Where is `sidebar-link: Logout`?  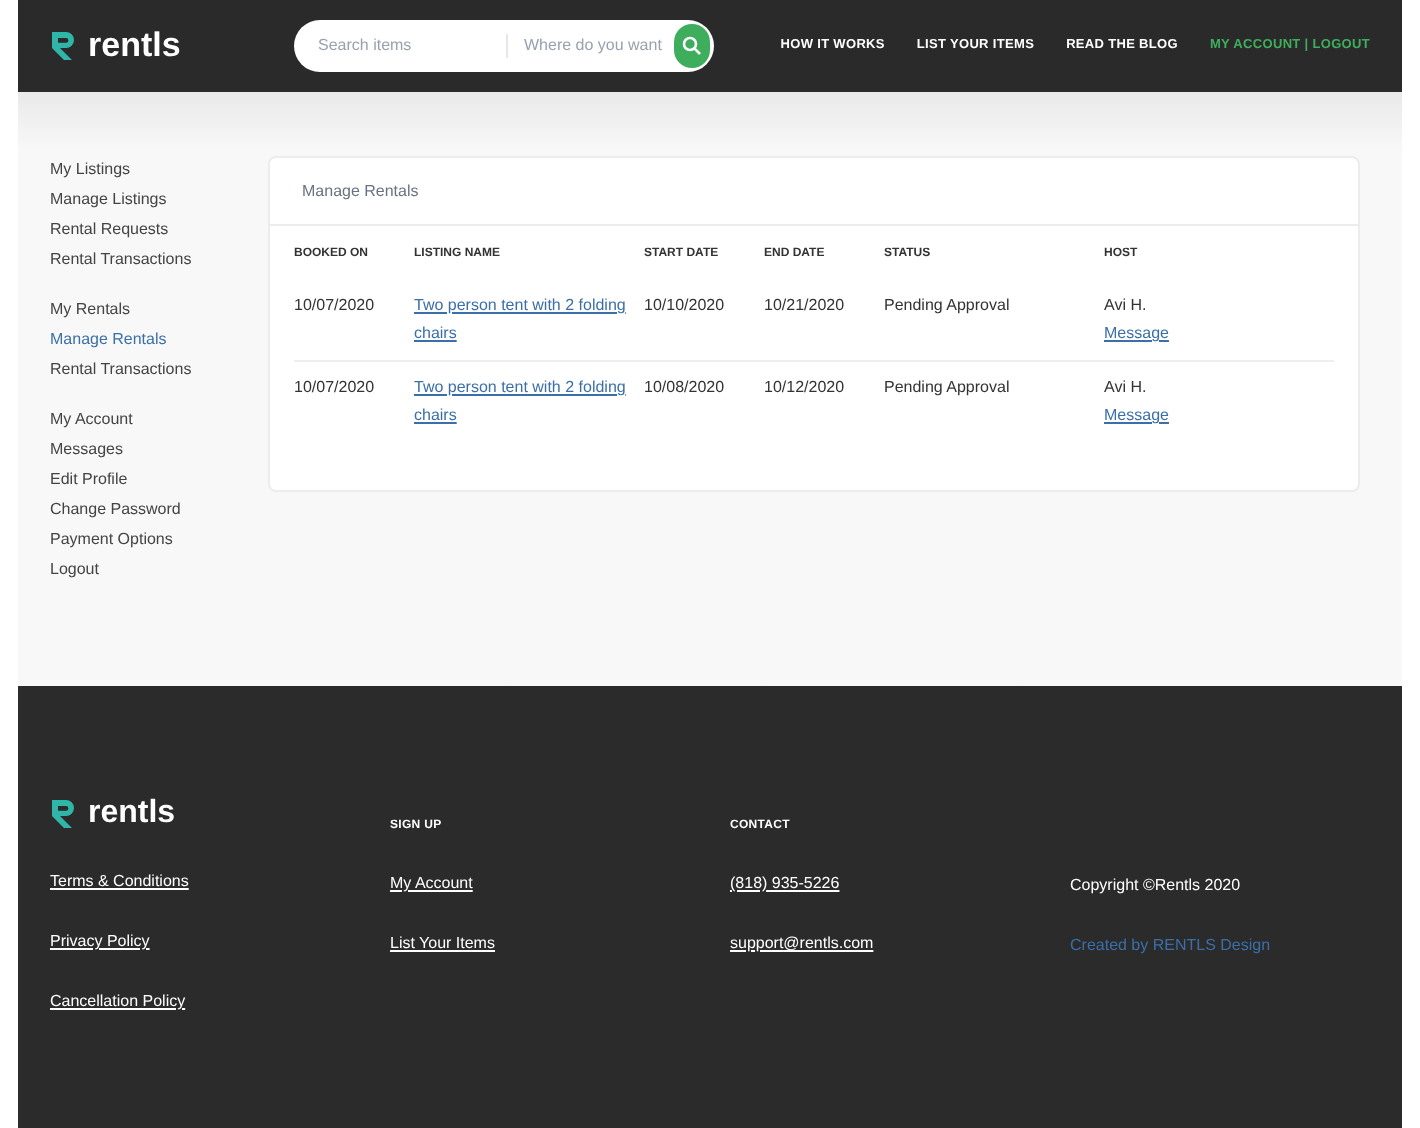
sidebar-link: Logout is located at coordinates (159, 569).